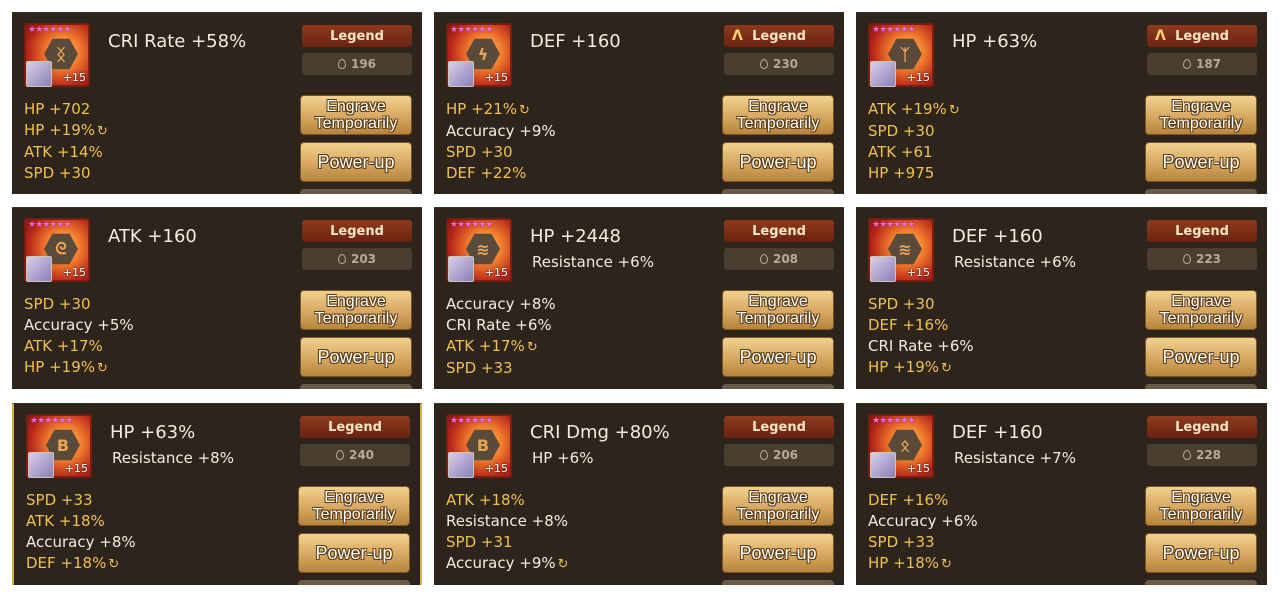 Image resolution: width=1279 pixels, height=596 pixels. I want to click on substat-name: HP, so click(34, 130).